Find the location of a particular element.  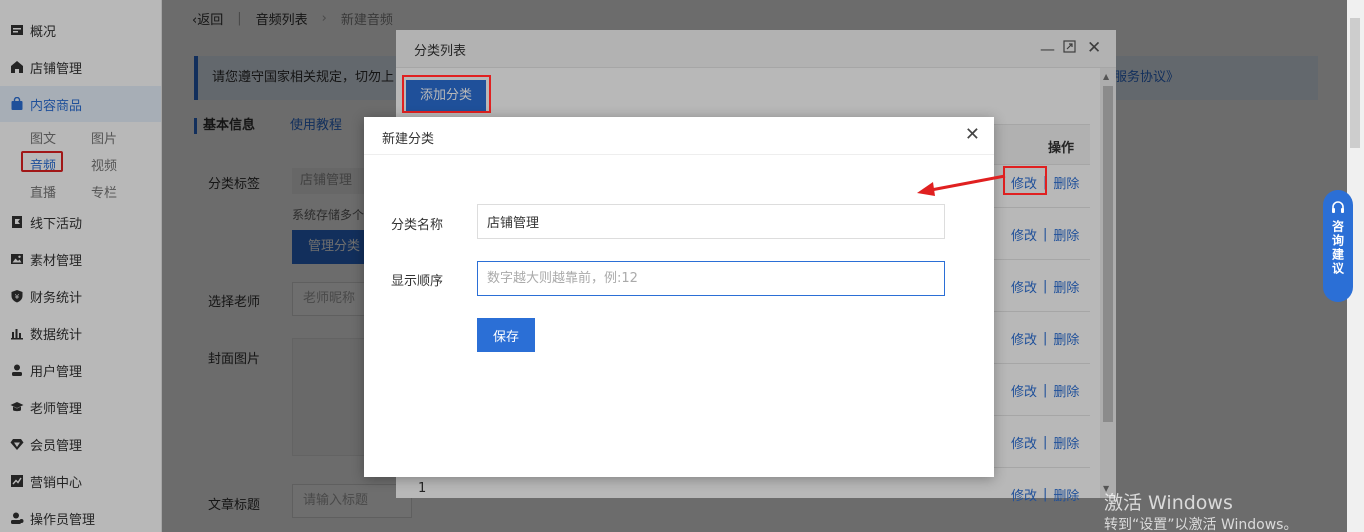

windows-activation-watermark: 激活 Windows is located at coordinates (1168, 503).